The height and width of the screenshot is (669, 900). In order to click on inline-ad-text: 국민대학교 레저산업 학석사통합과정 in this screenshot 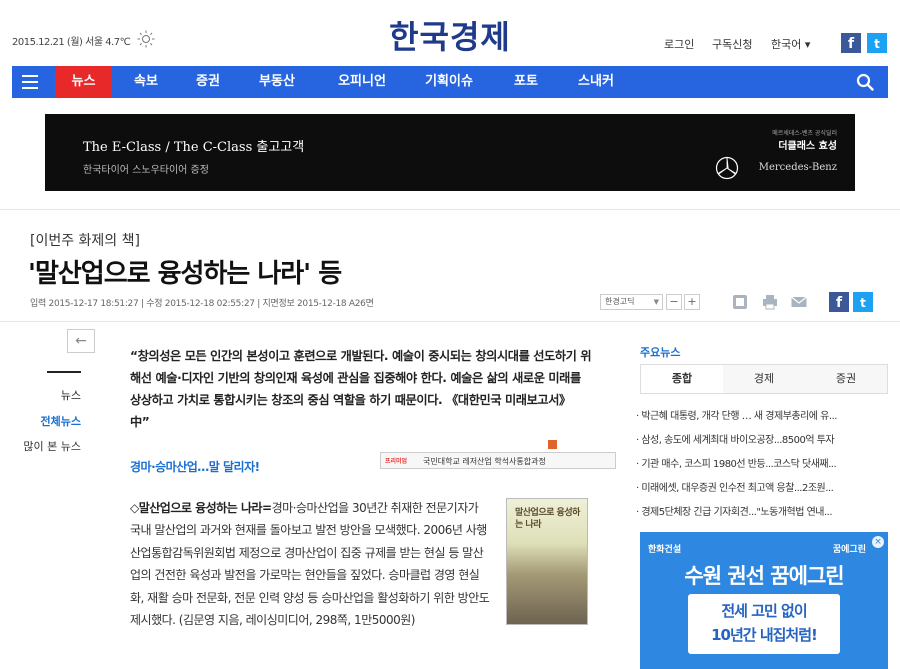, I will do `click(484, 461)`.